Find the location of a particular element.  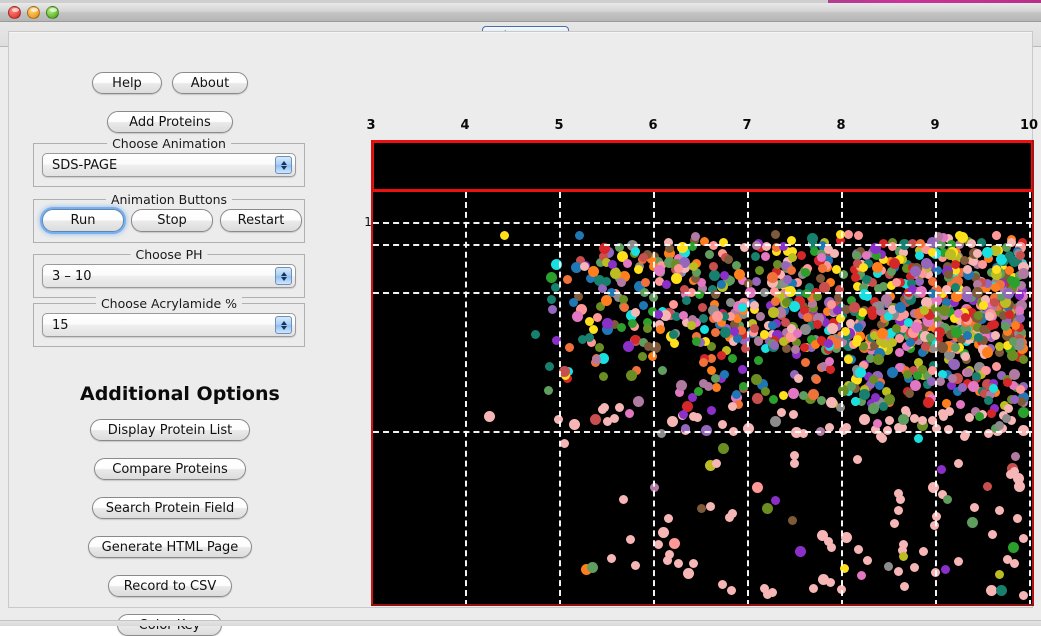

close-window-icon is located at coordinates (14, 12).